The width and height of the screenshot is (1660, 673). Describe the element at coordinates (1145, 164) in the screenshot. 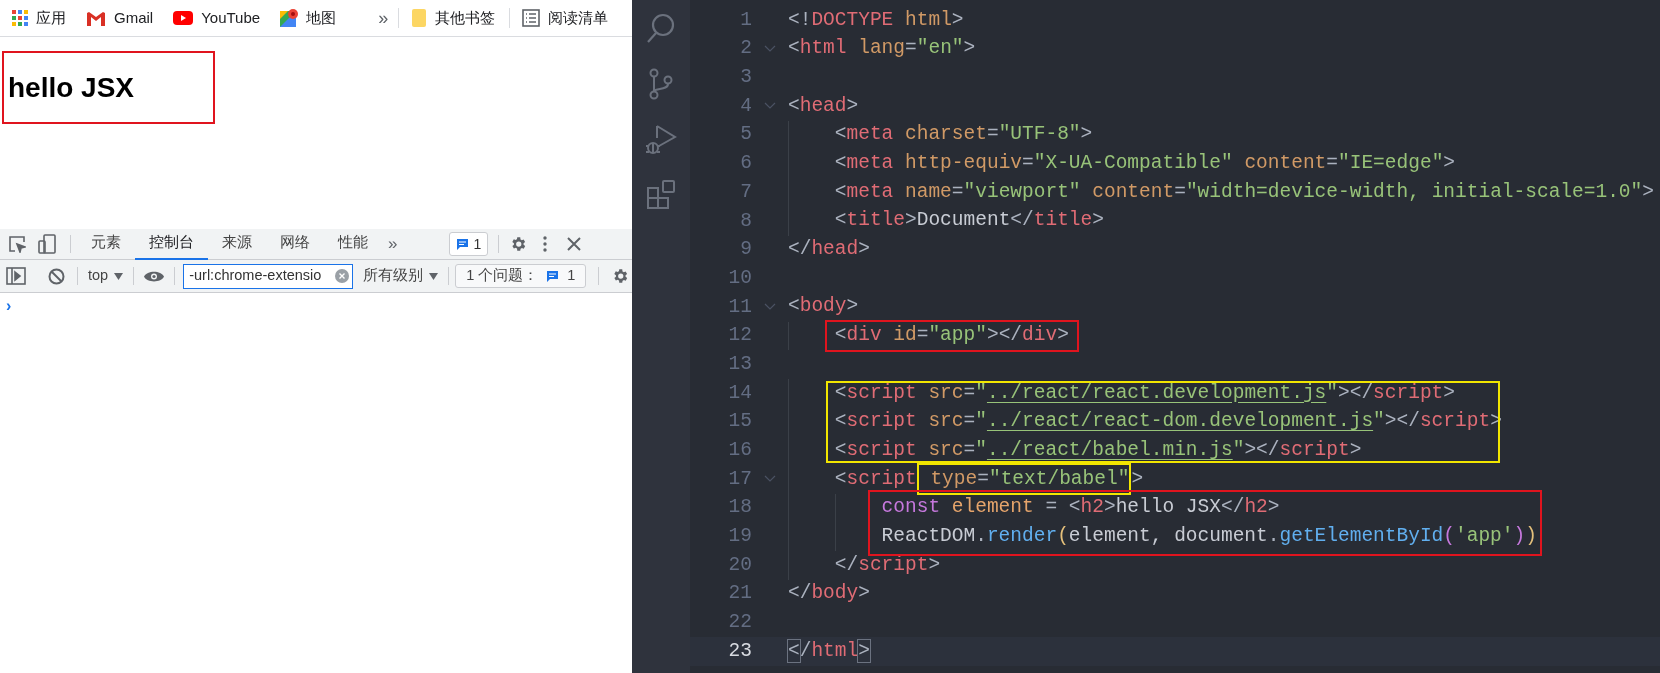

I see `code-line: <meta http-equiv="X-UA-Compatible" content="IE=edge">` at that location.